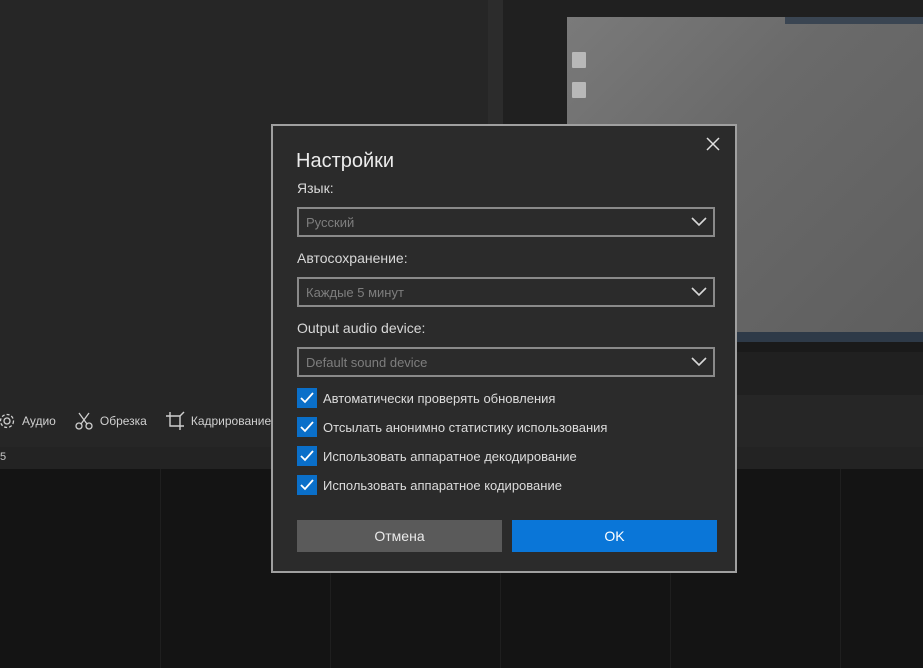 The image size is (923, 668). I want to click on close-icon, so click(713, 144).